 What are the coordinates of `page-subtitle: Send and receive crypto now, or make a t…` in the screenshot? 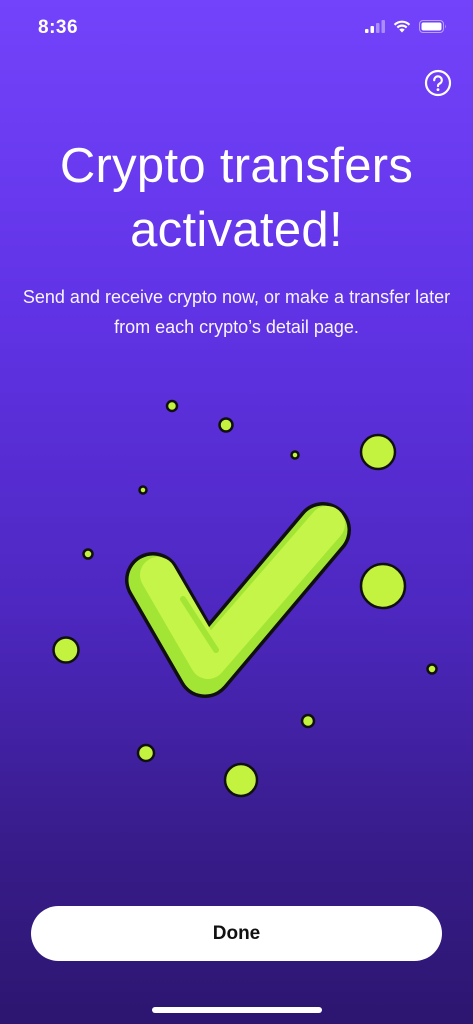 It's located at (236, 312).